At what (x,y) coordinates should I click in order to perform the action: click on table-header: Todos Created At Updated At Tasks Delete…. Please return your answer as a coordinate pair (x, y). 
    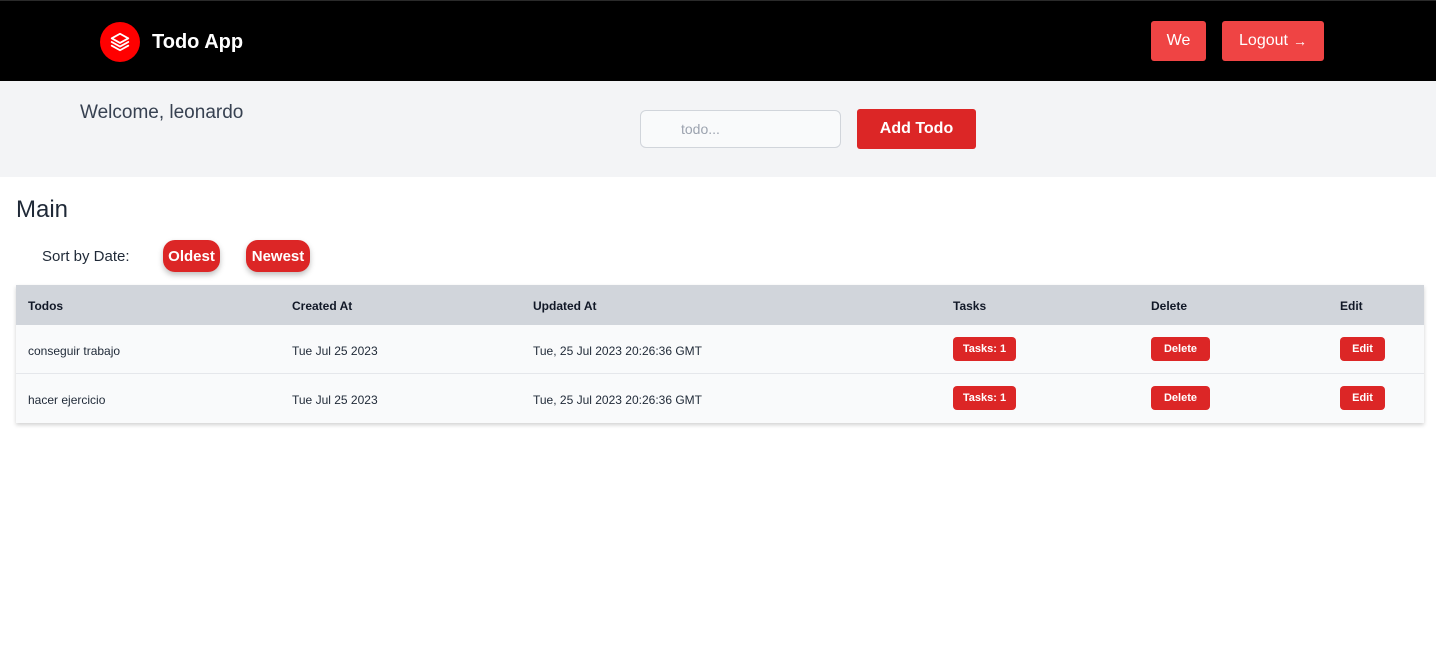
    Looking at the image, I should click on (720, 305).